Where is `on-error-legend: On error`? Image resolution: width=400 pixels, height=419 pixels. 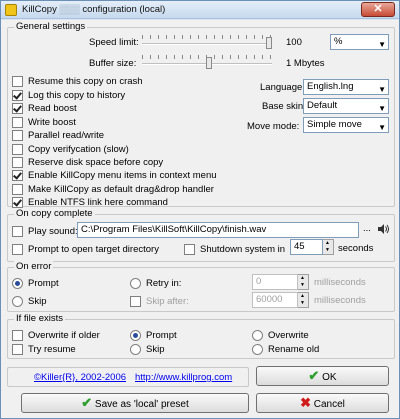 on-error-legend: On error is located at coordinates (34, 266).